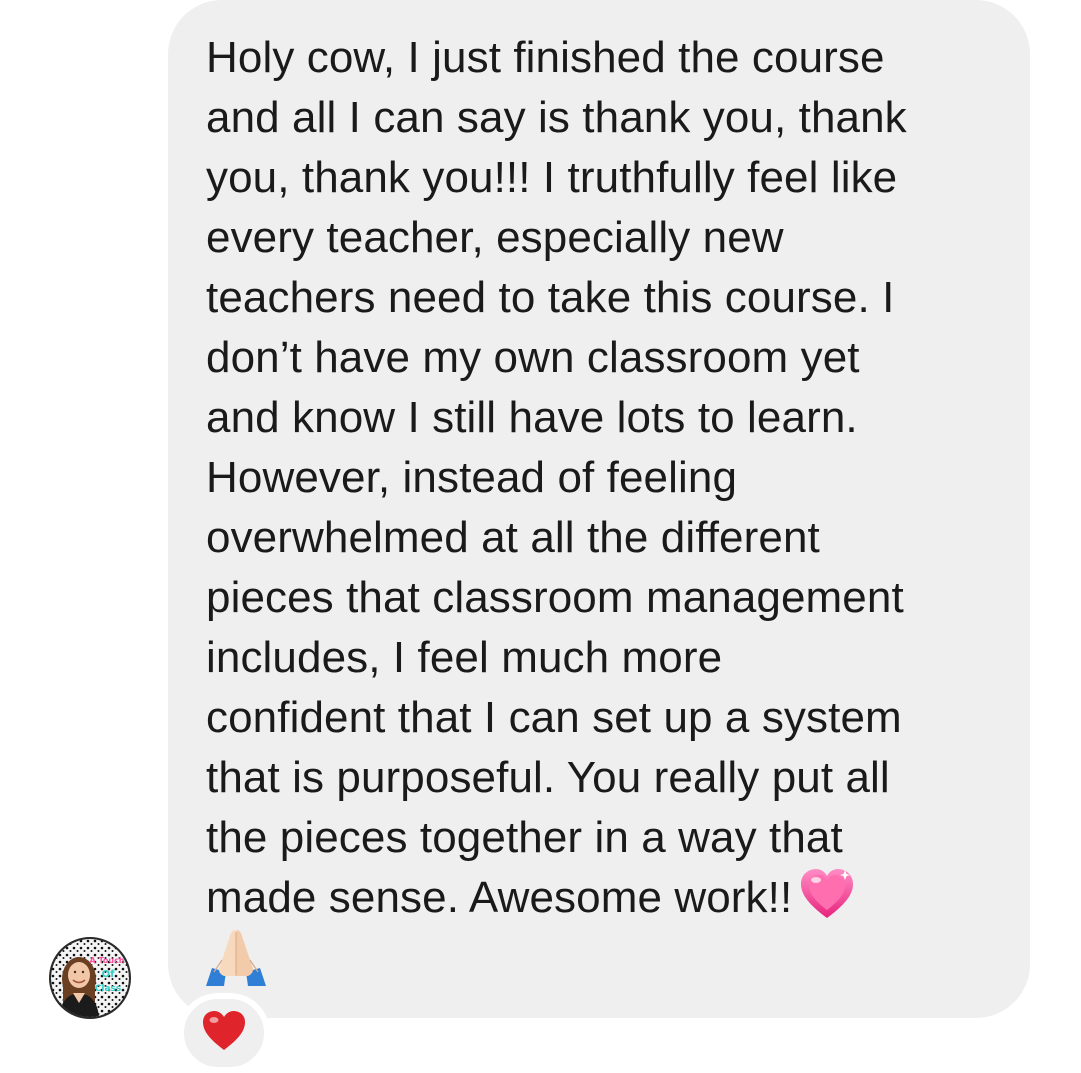 This screenshot has height=1073, width=1081. What do you see at coordinates (108, 989) in the screenshot?
I see `avatar-logo-line-3: Class` at bounding box center [108, 989].